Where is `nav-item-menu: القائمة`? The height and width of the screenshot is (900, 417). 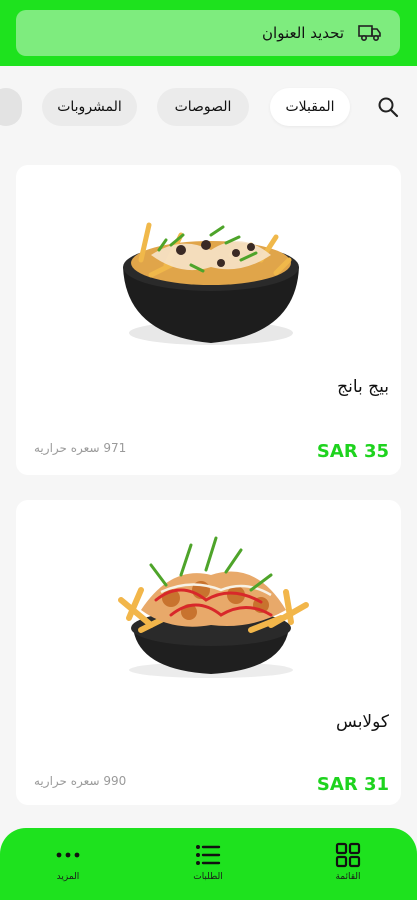 nav-item-menu: القائمة is located at coordinates (348, 862).